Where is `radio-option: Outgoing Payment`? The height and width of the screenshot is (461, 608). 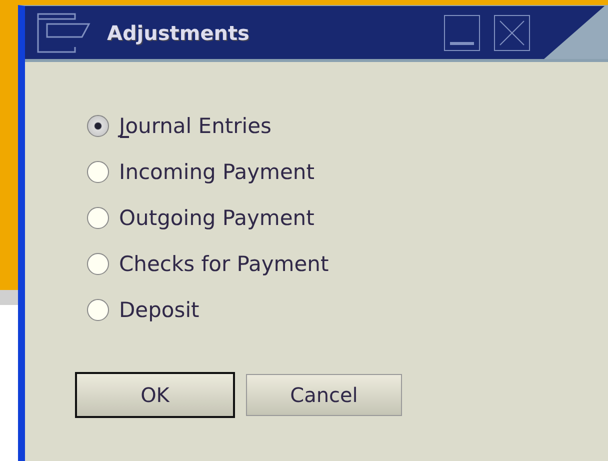
radio-option: Outgoing Payment is located at coordinates (200, 218).